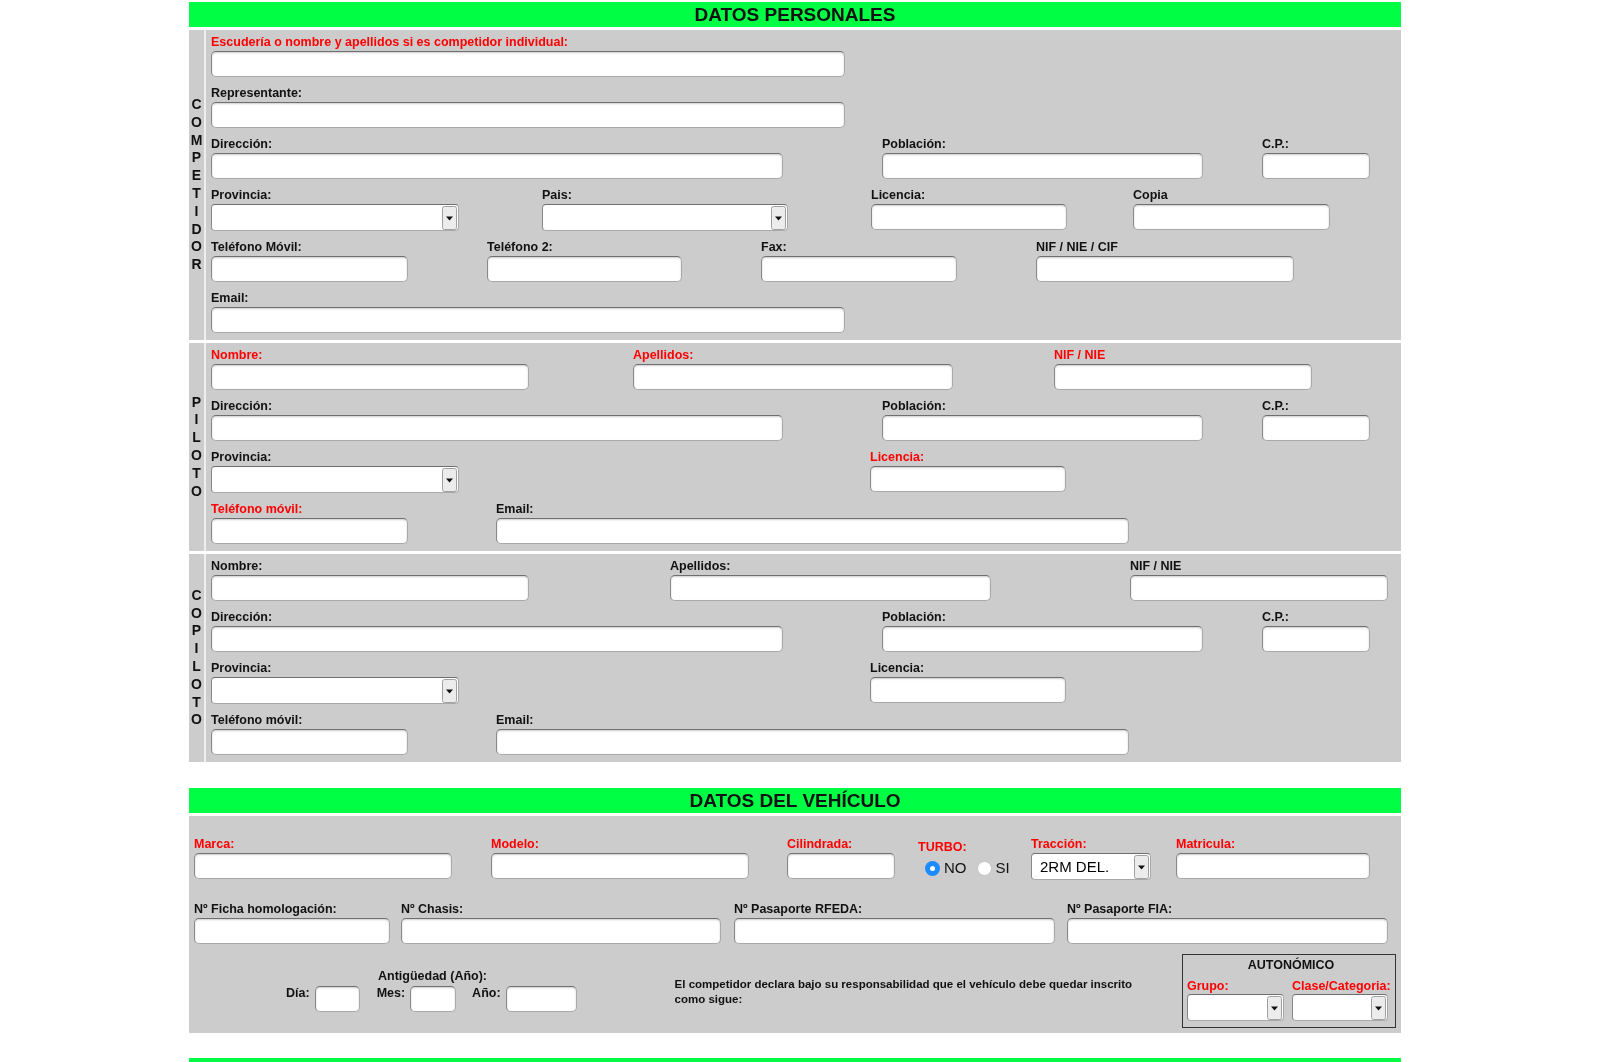  Describe the element at coordinates (1002, 868) in the screenshot. I see `radio-label: SI` at that location.